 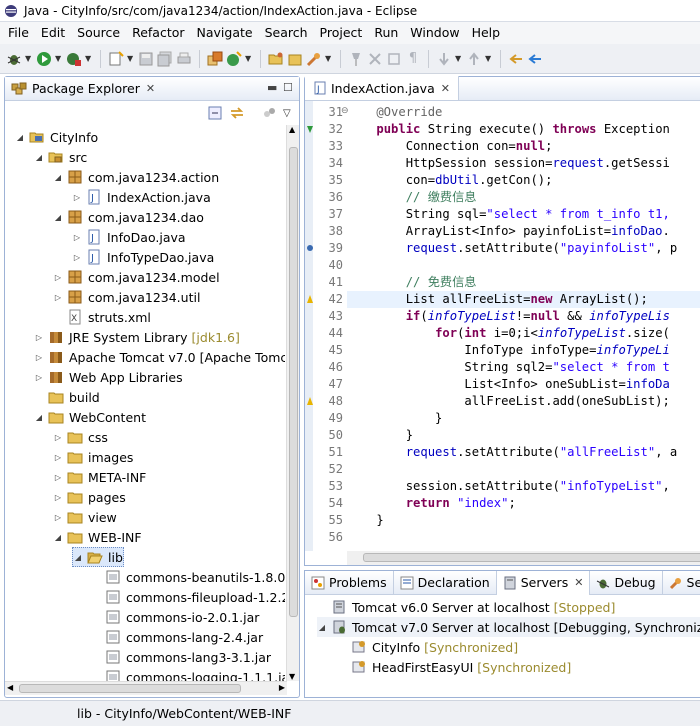 What do you see at coordinates (215, 59) in the screenshot?
I see `open-type-icon` at bounding box center [215, 59].